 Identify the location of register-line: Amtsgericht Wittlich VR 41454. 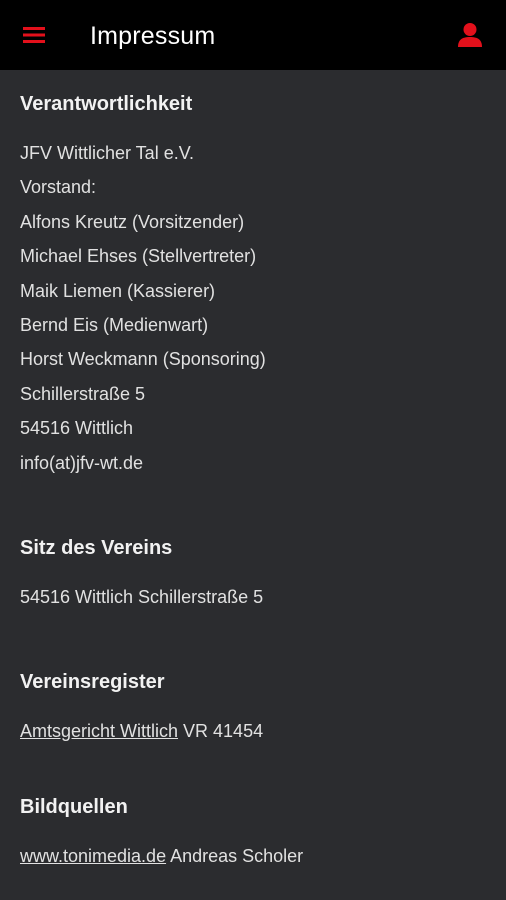
(141, 731).